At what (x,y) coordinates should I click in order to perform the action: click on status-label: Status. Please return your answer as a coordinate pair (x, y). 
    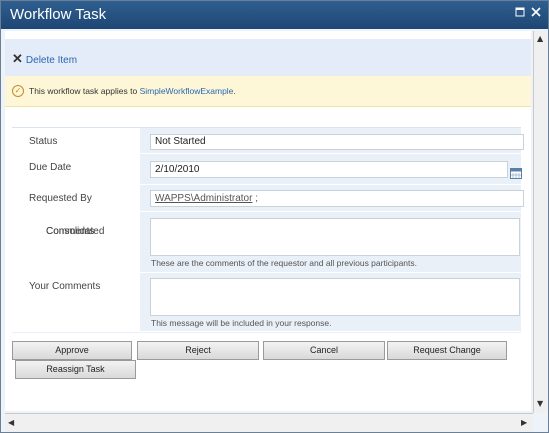
    Looking at the image, I should click on (43, 141).